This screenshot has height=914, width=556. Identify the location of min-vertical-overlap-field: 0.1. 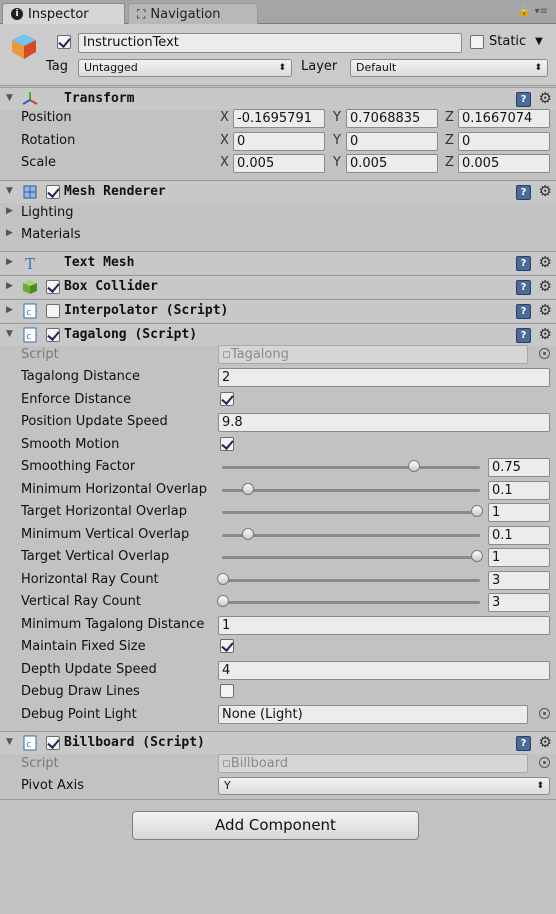
(519, 535).